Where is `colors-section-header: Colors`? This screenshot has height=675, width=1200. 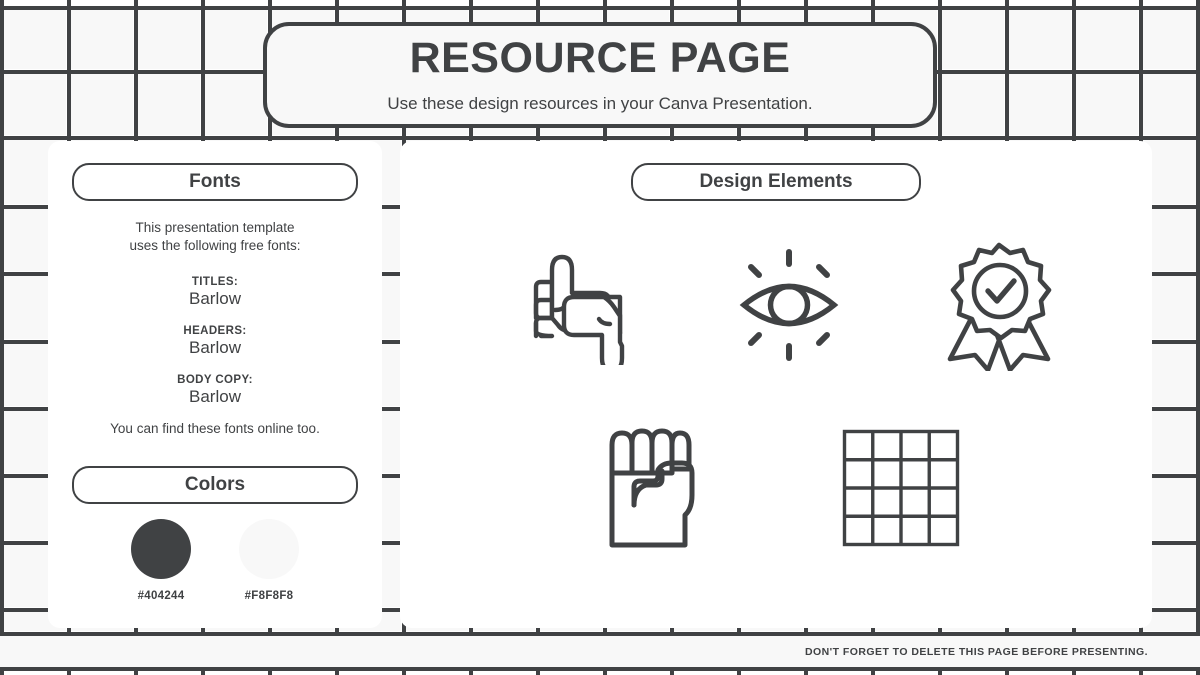
colors-section-header: Colors is located at coordinates (215, 485).